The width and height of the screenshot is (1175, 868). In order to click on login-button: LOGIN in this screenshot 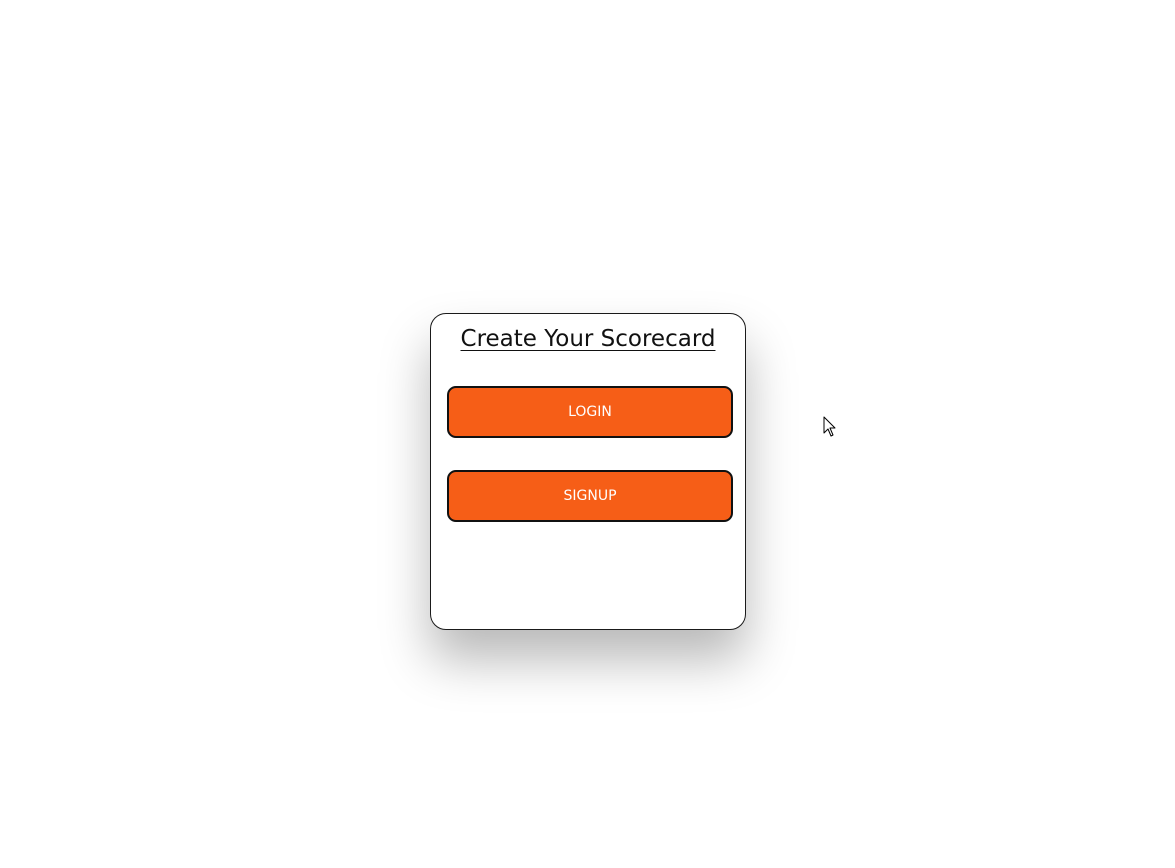, I will do `click(590, 412)`.